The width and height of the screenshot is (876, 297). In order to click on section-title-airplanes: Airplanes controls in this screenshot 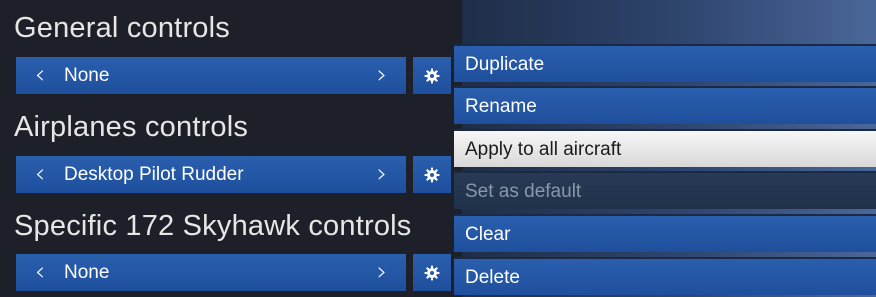, I will do `click(131, 127)`.